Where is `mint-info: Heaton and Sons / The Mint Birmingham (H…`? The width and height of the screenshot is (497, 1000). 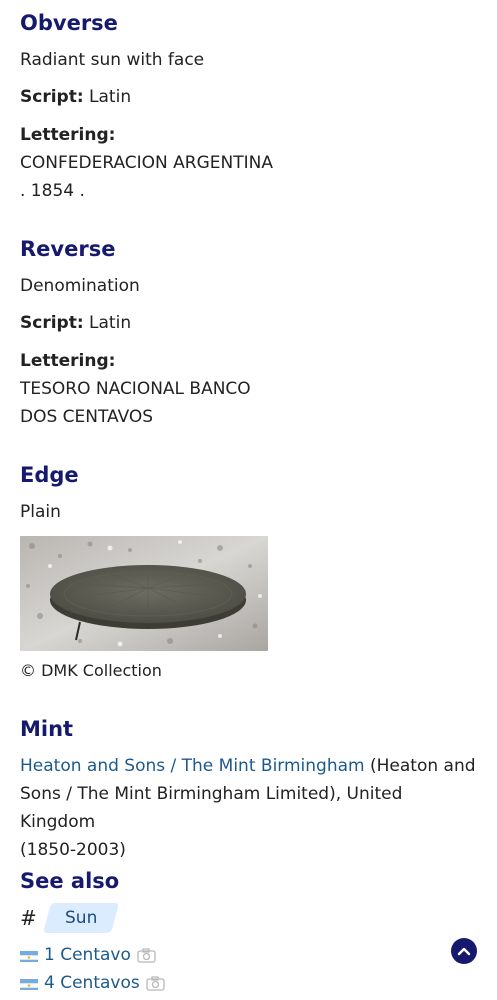 mint-info: Heaton and Sons / The Mint Birmingham (H… is located at coordinates (250, 808).